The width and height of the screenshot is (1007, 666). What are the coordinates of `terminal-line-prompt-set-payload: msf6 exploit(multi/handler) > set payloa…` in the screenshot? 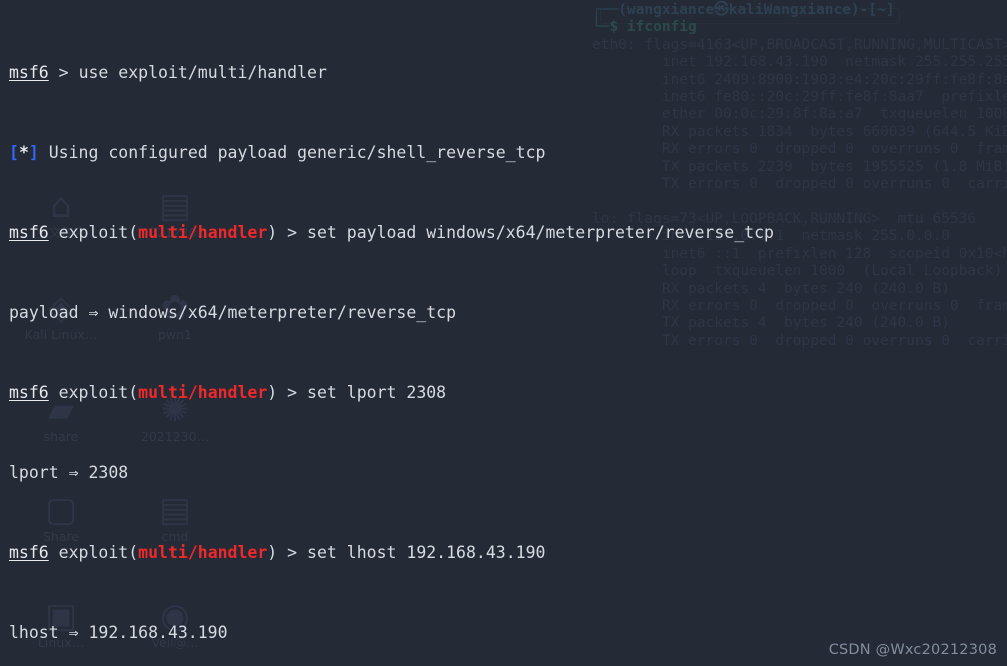 It's located at (391, 232).